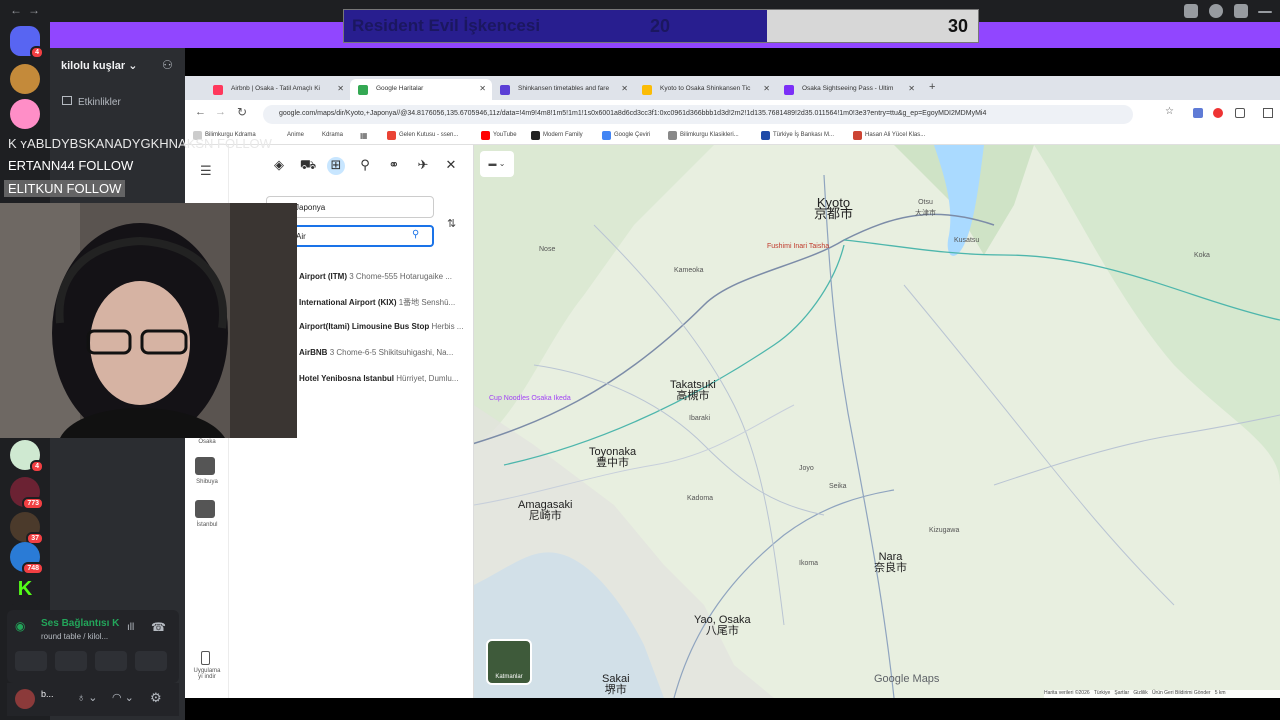 The height and width of the screenshot is (720, 1280). What do you see at coordinates (616, 685) in the screenshot?
I see `city-label-sakai: Sakai 堺市` at bounding box center [616, 685].